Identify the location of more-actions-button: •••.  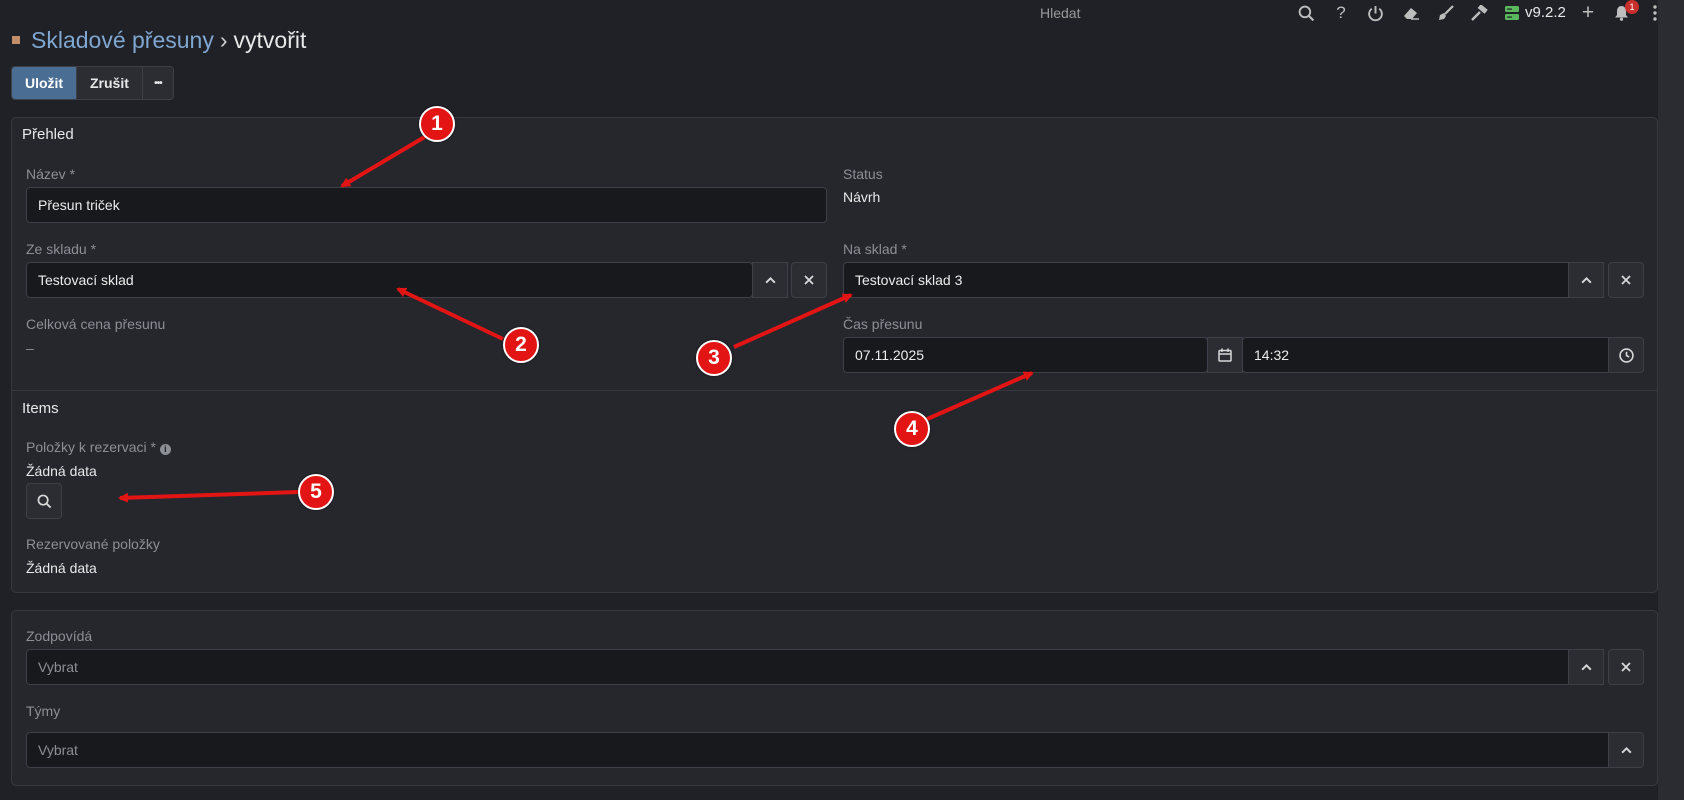
(157, 83).